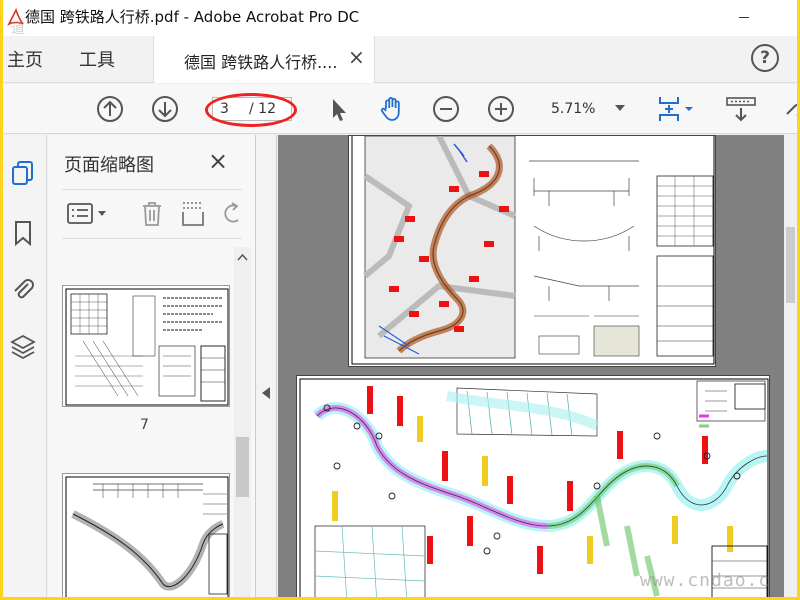  I want to click on next-page-icon, so click(165, 109).